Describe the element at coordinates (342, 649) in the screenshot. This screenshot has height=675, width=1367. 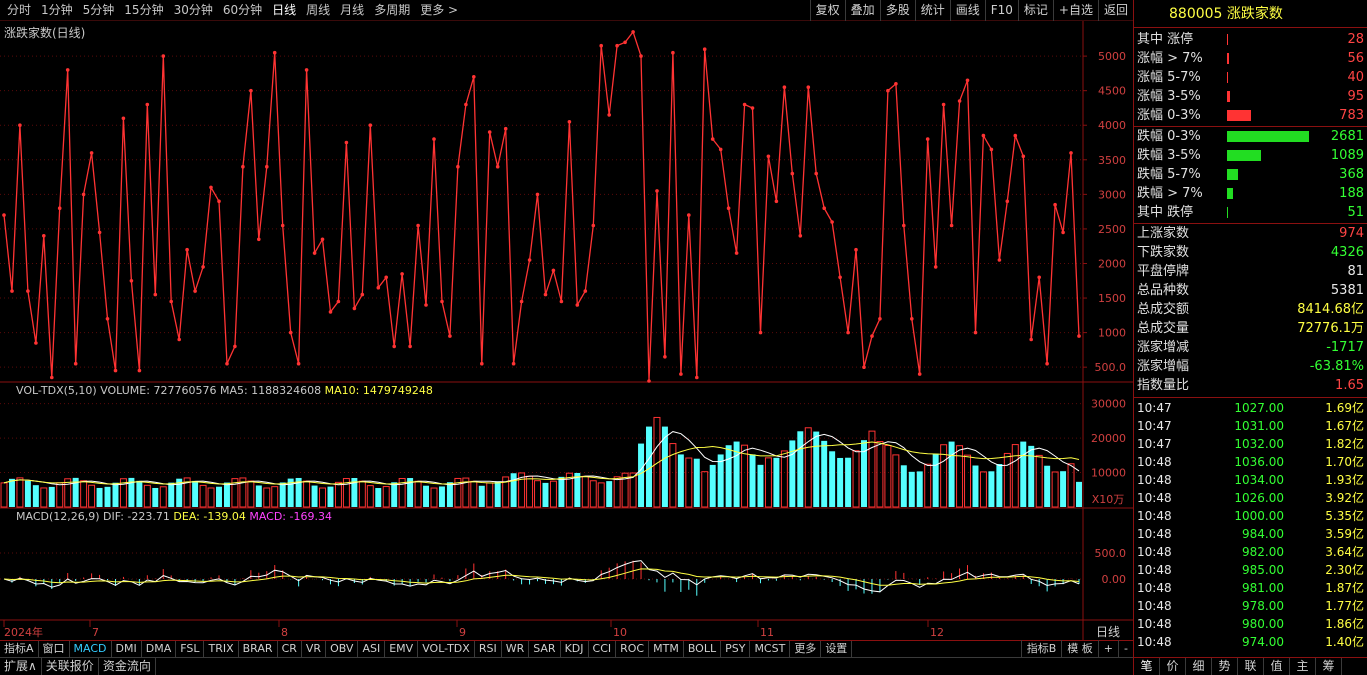
I see `indicator-tab: OBV` at that location.